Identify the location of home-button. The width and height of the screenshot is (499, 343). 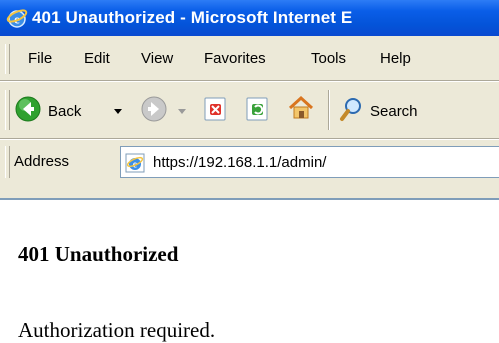
(301, 108).